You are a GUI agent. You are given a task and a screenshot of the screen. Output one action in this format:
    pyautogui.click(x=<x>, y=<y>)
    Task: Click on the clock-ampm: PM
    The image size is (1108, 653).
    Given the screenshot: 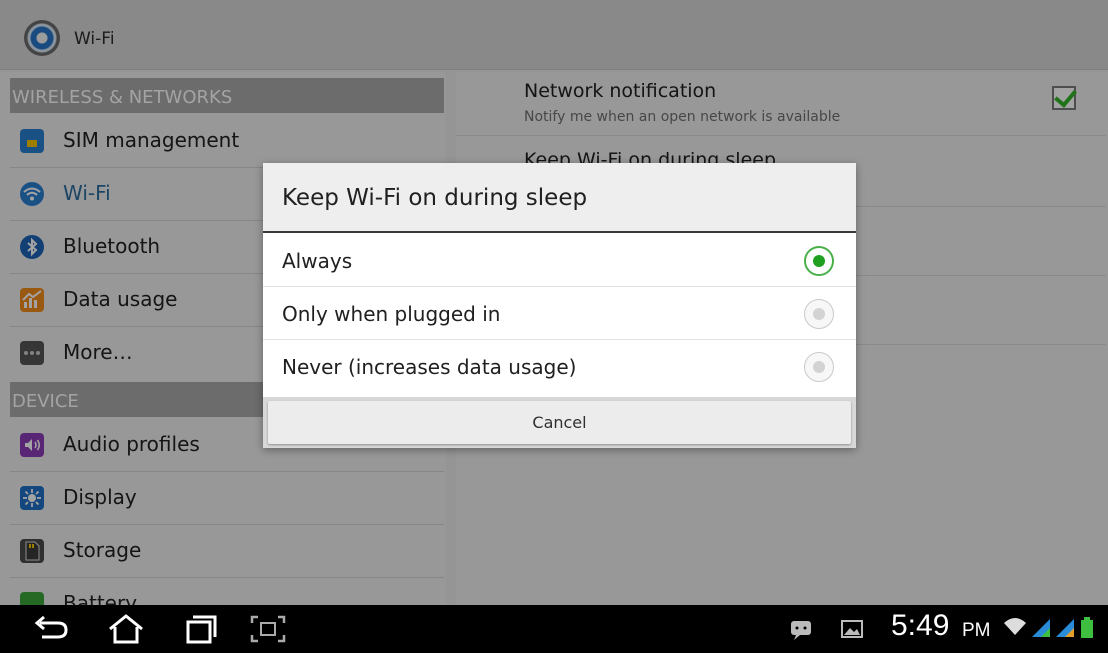 What is the action you would take?
    pyautogui.click(x=976, y=630)
    